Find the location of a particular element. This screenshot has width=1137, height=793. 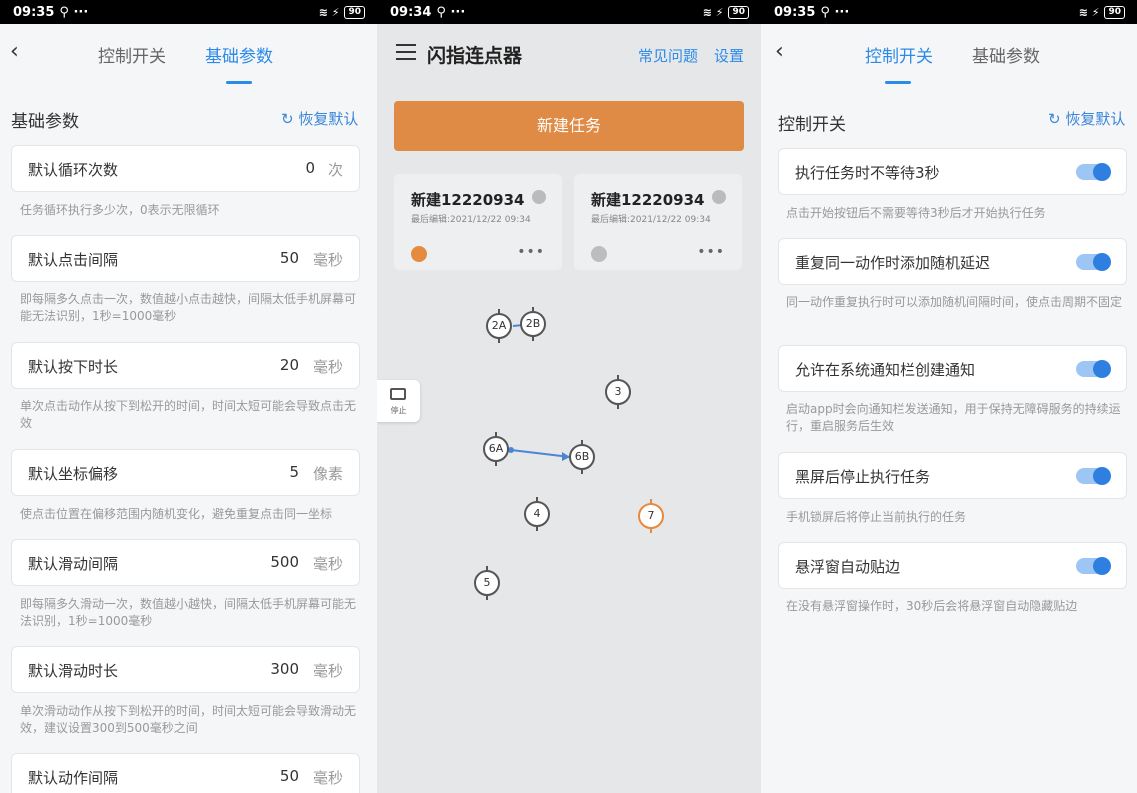

param-label: 默认滑动时长 is located at coordinates (73, 671).